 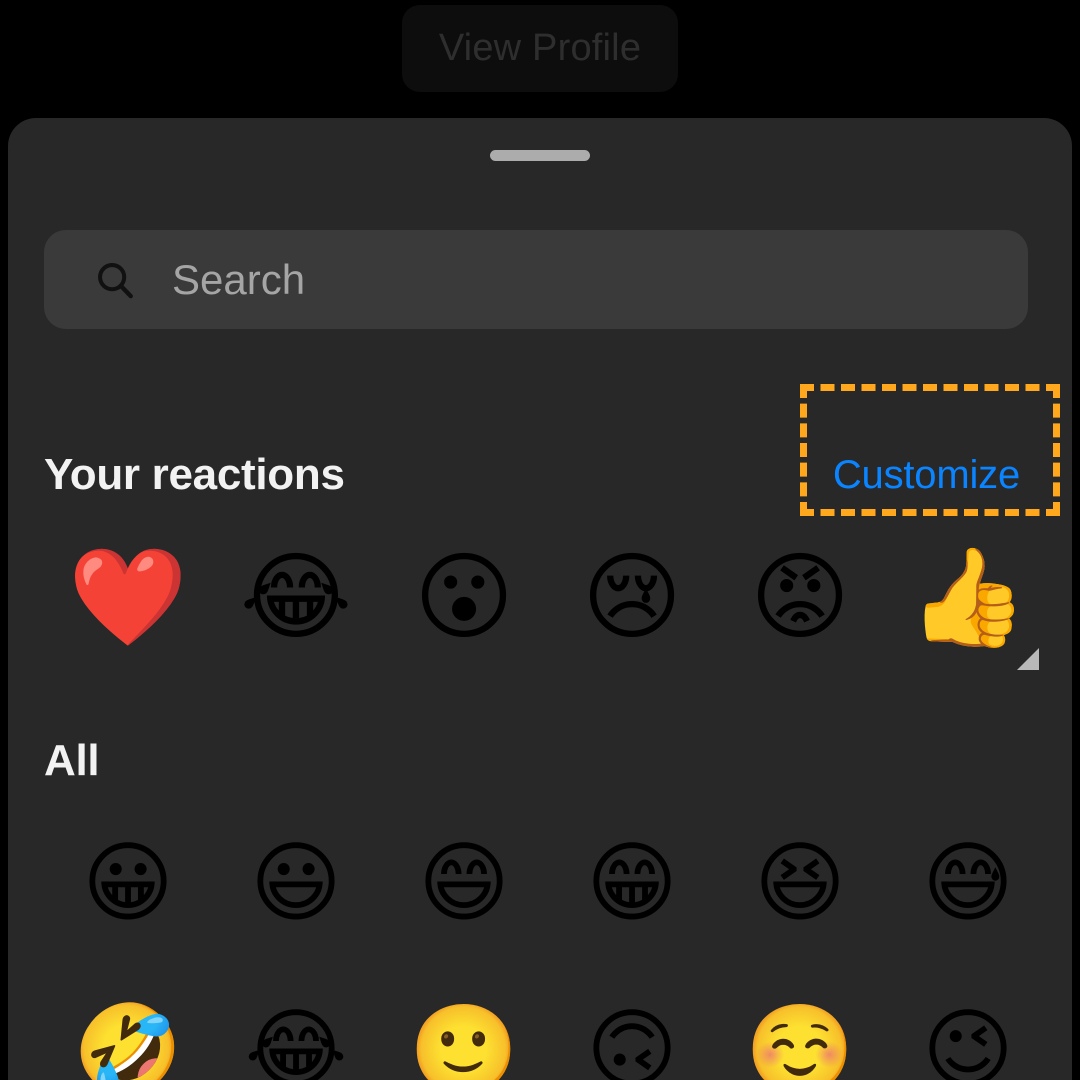 What do you see at coordinates (464, 883) in the screenshot?
I see `emoji-grinning-face-with-smiling-eyes: 😄` at bounding box center [464, 883].